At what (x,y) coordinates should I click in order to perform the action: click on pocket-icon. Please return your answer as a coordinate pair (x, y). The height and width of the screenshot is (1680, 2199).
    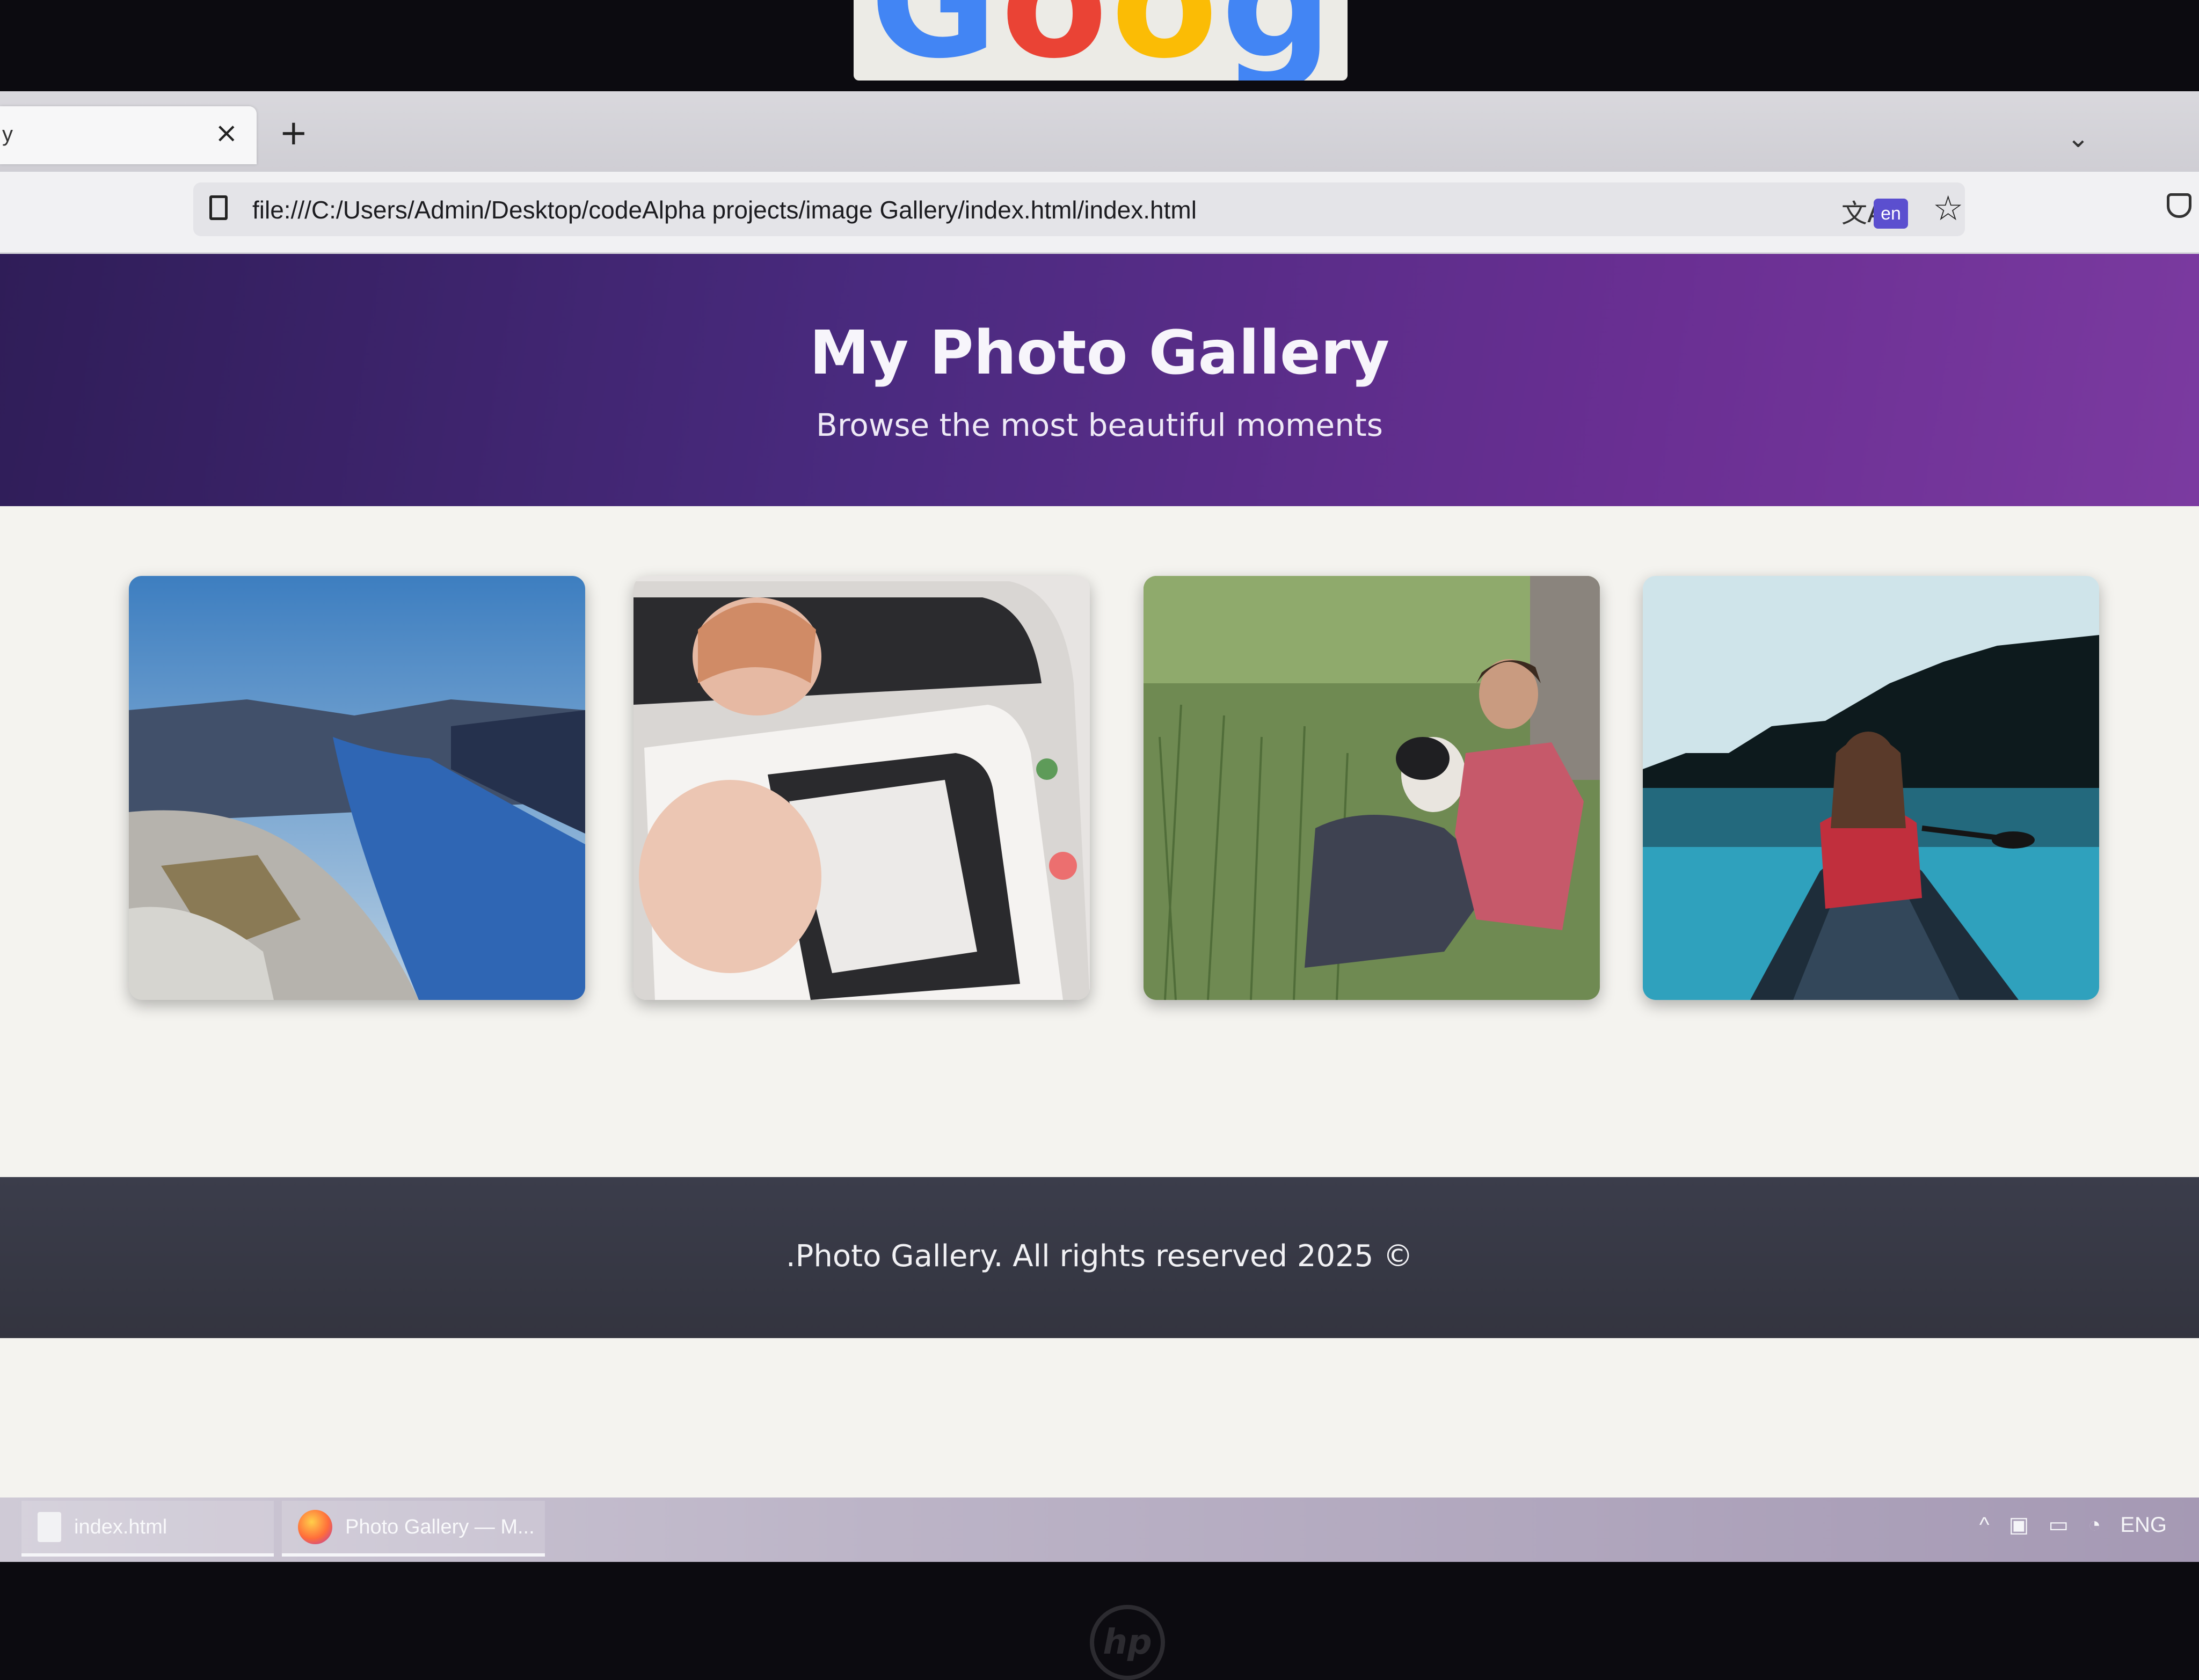
    Looking at the image, I should click on (2179, 205).